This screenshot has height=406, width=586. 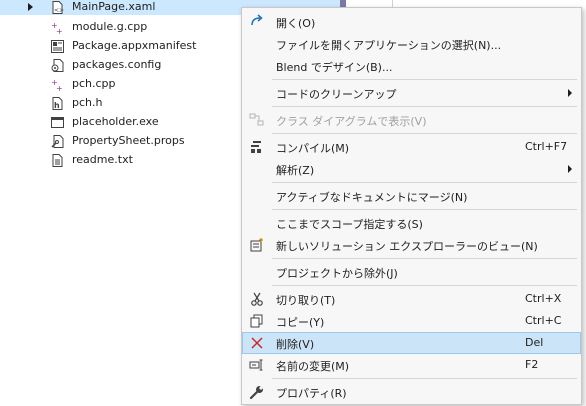 I want to click on svg-text: h, so click(x=57, y=105).